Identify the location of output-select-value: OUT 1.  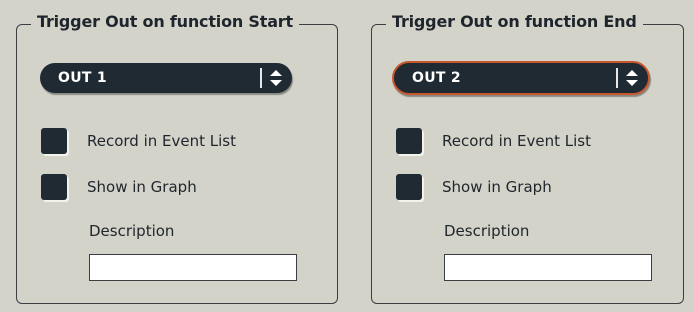
(82, 78).